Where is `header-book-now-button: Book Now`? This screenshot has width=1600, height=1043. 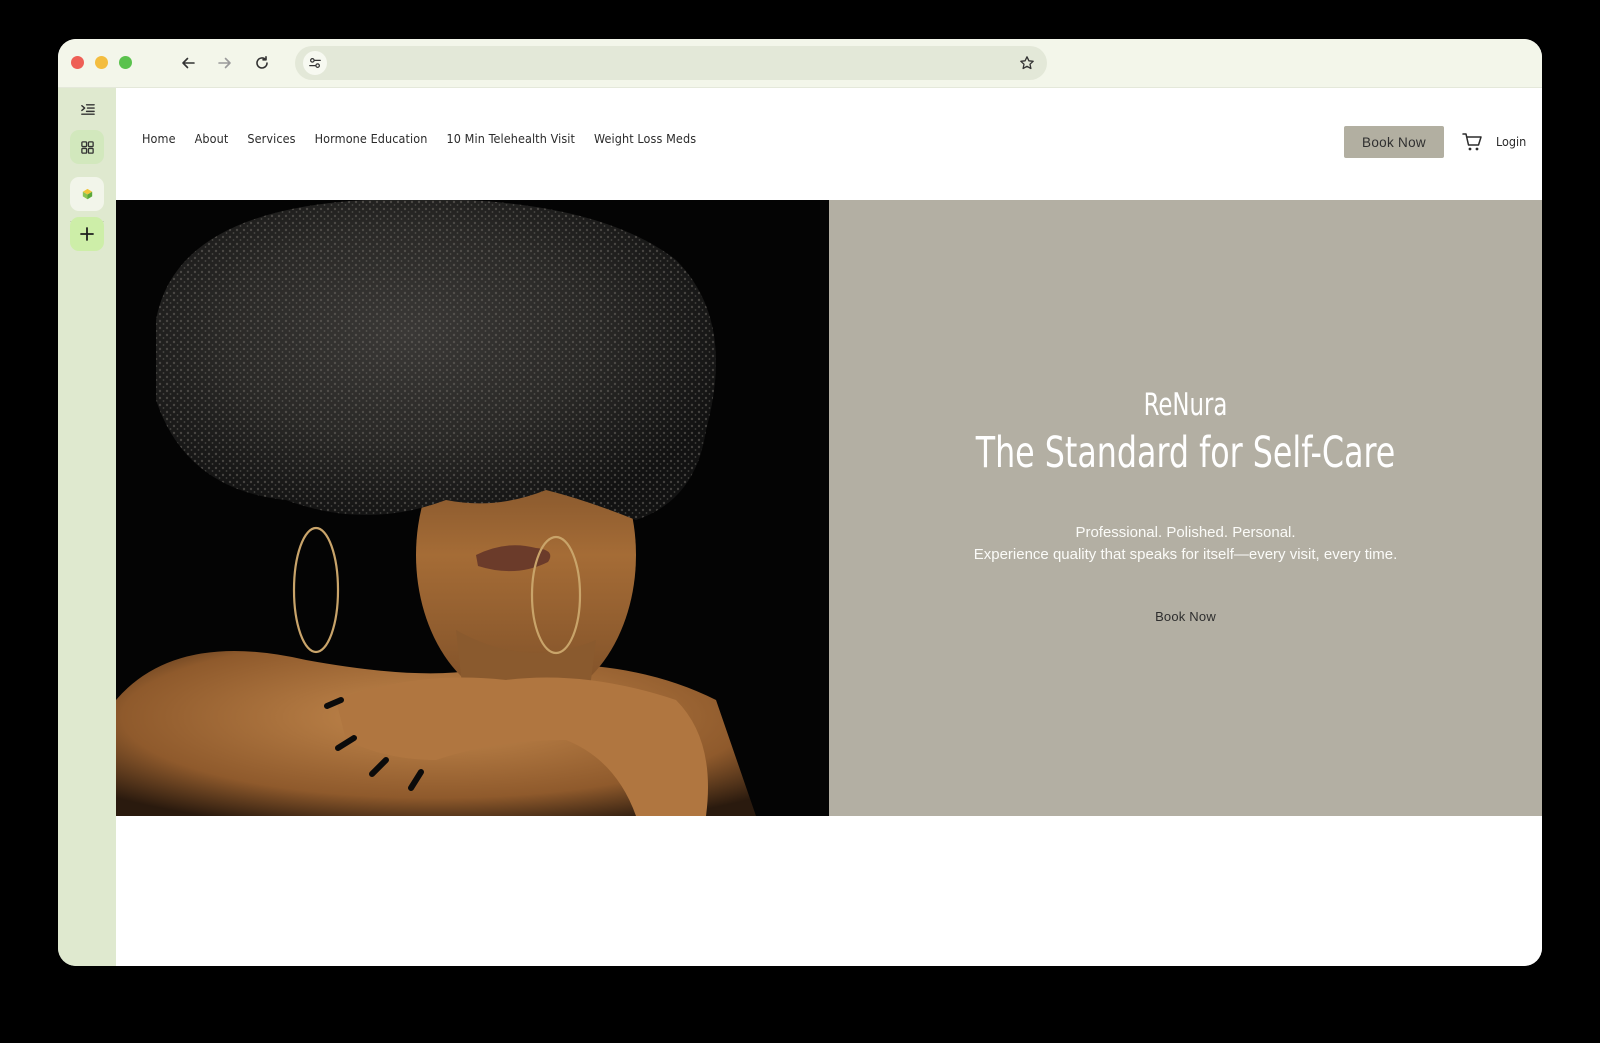
header-book-now-button: Book Now is located at coordinates (1394, 142).